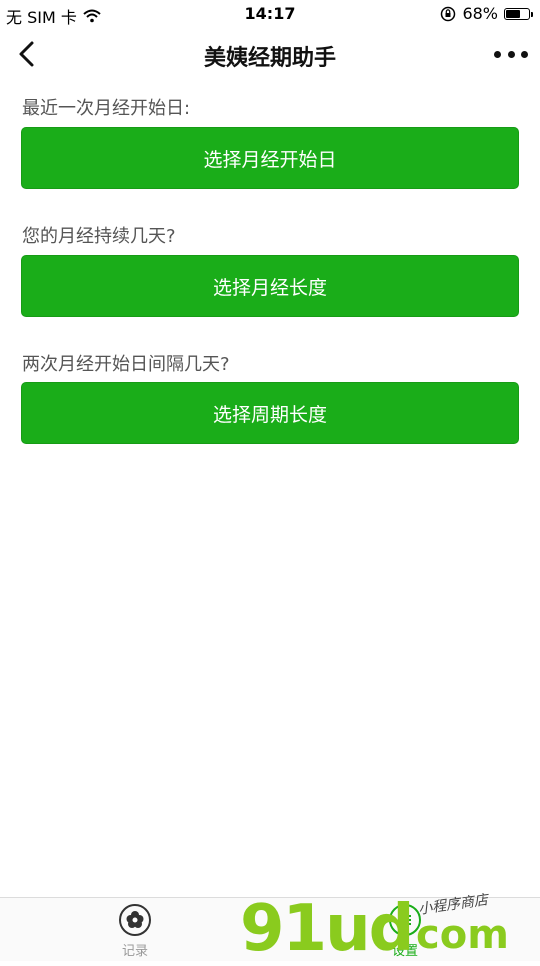 The height and width of the screenshot is (966, 540). I want to click on page-title: 美姨经期助手, so click(269, 58).